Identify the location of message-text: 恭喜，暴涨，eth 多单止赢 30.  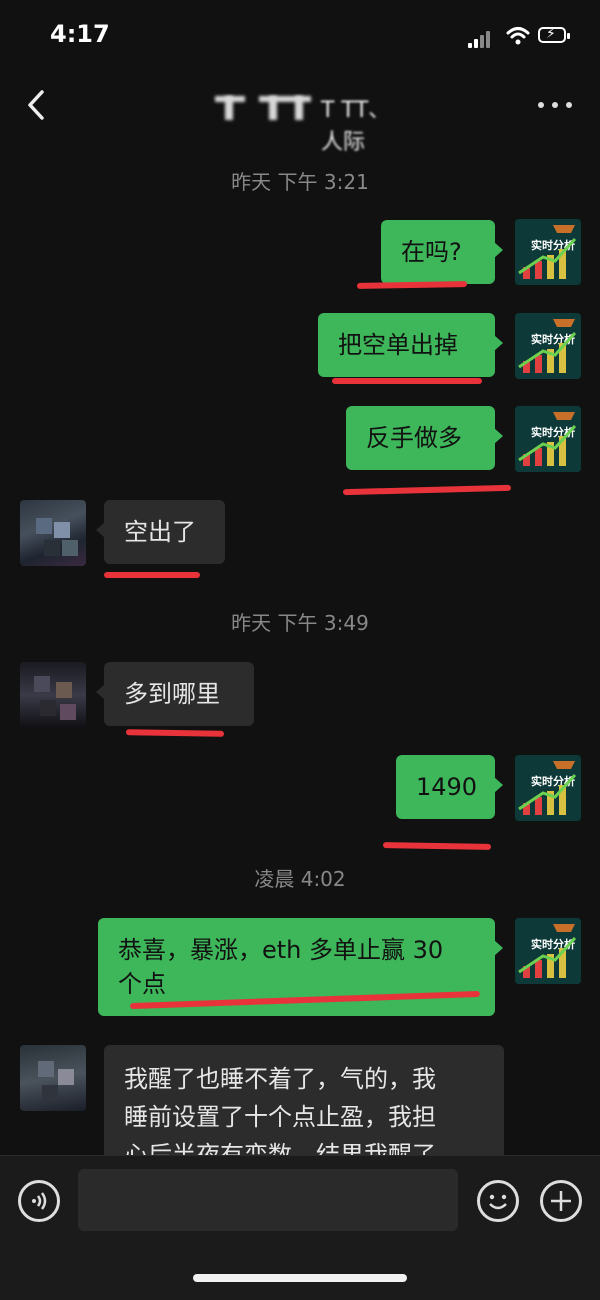
(281, 950).